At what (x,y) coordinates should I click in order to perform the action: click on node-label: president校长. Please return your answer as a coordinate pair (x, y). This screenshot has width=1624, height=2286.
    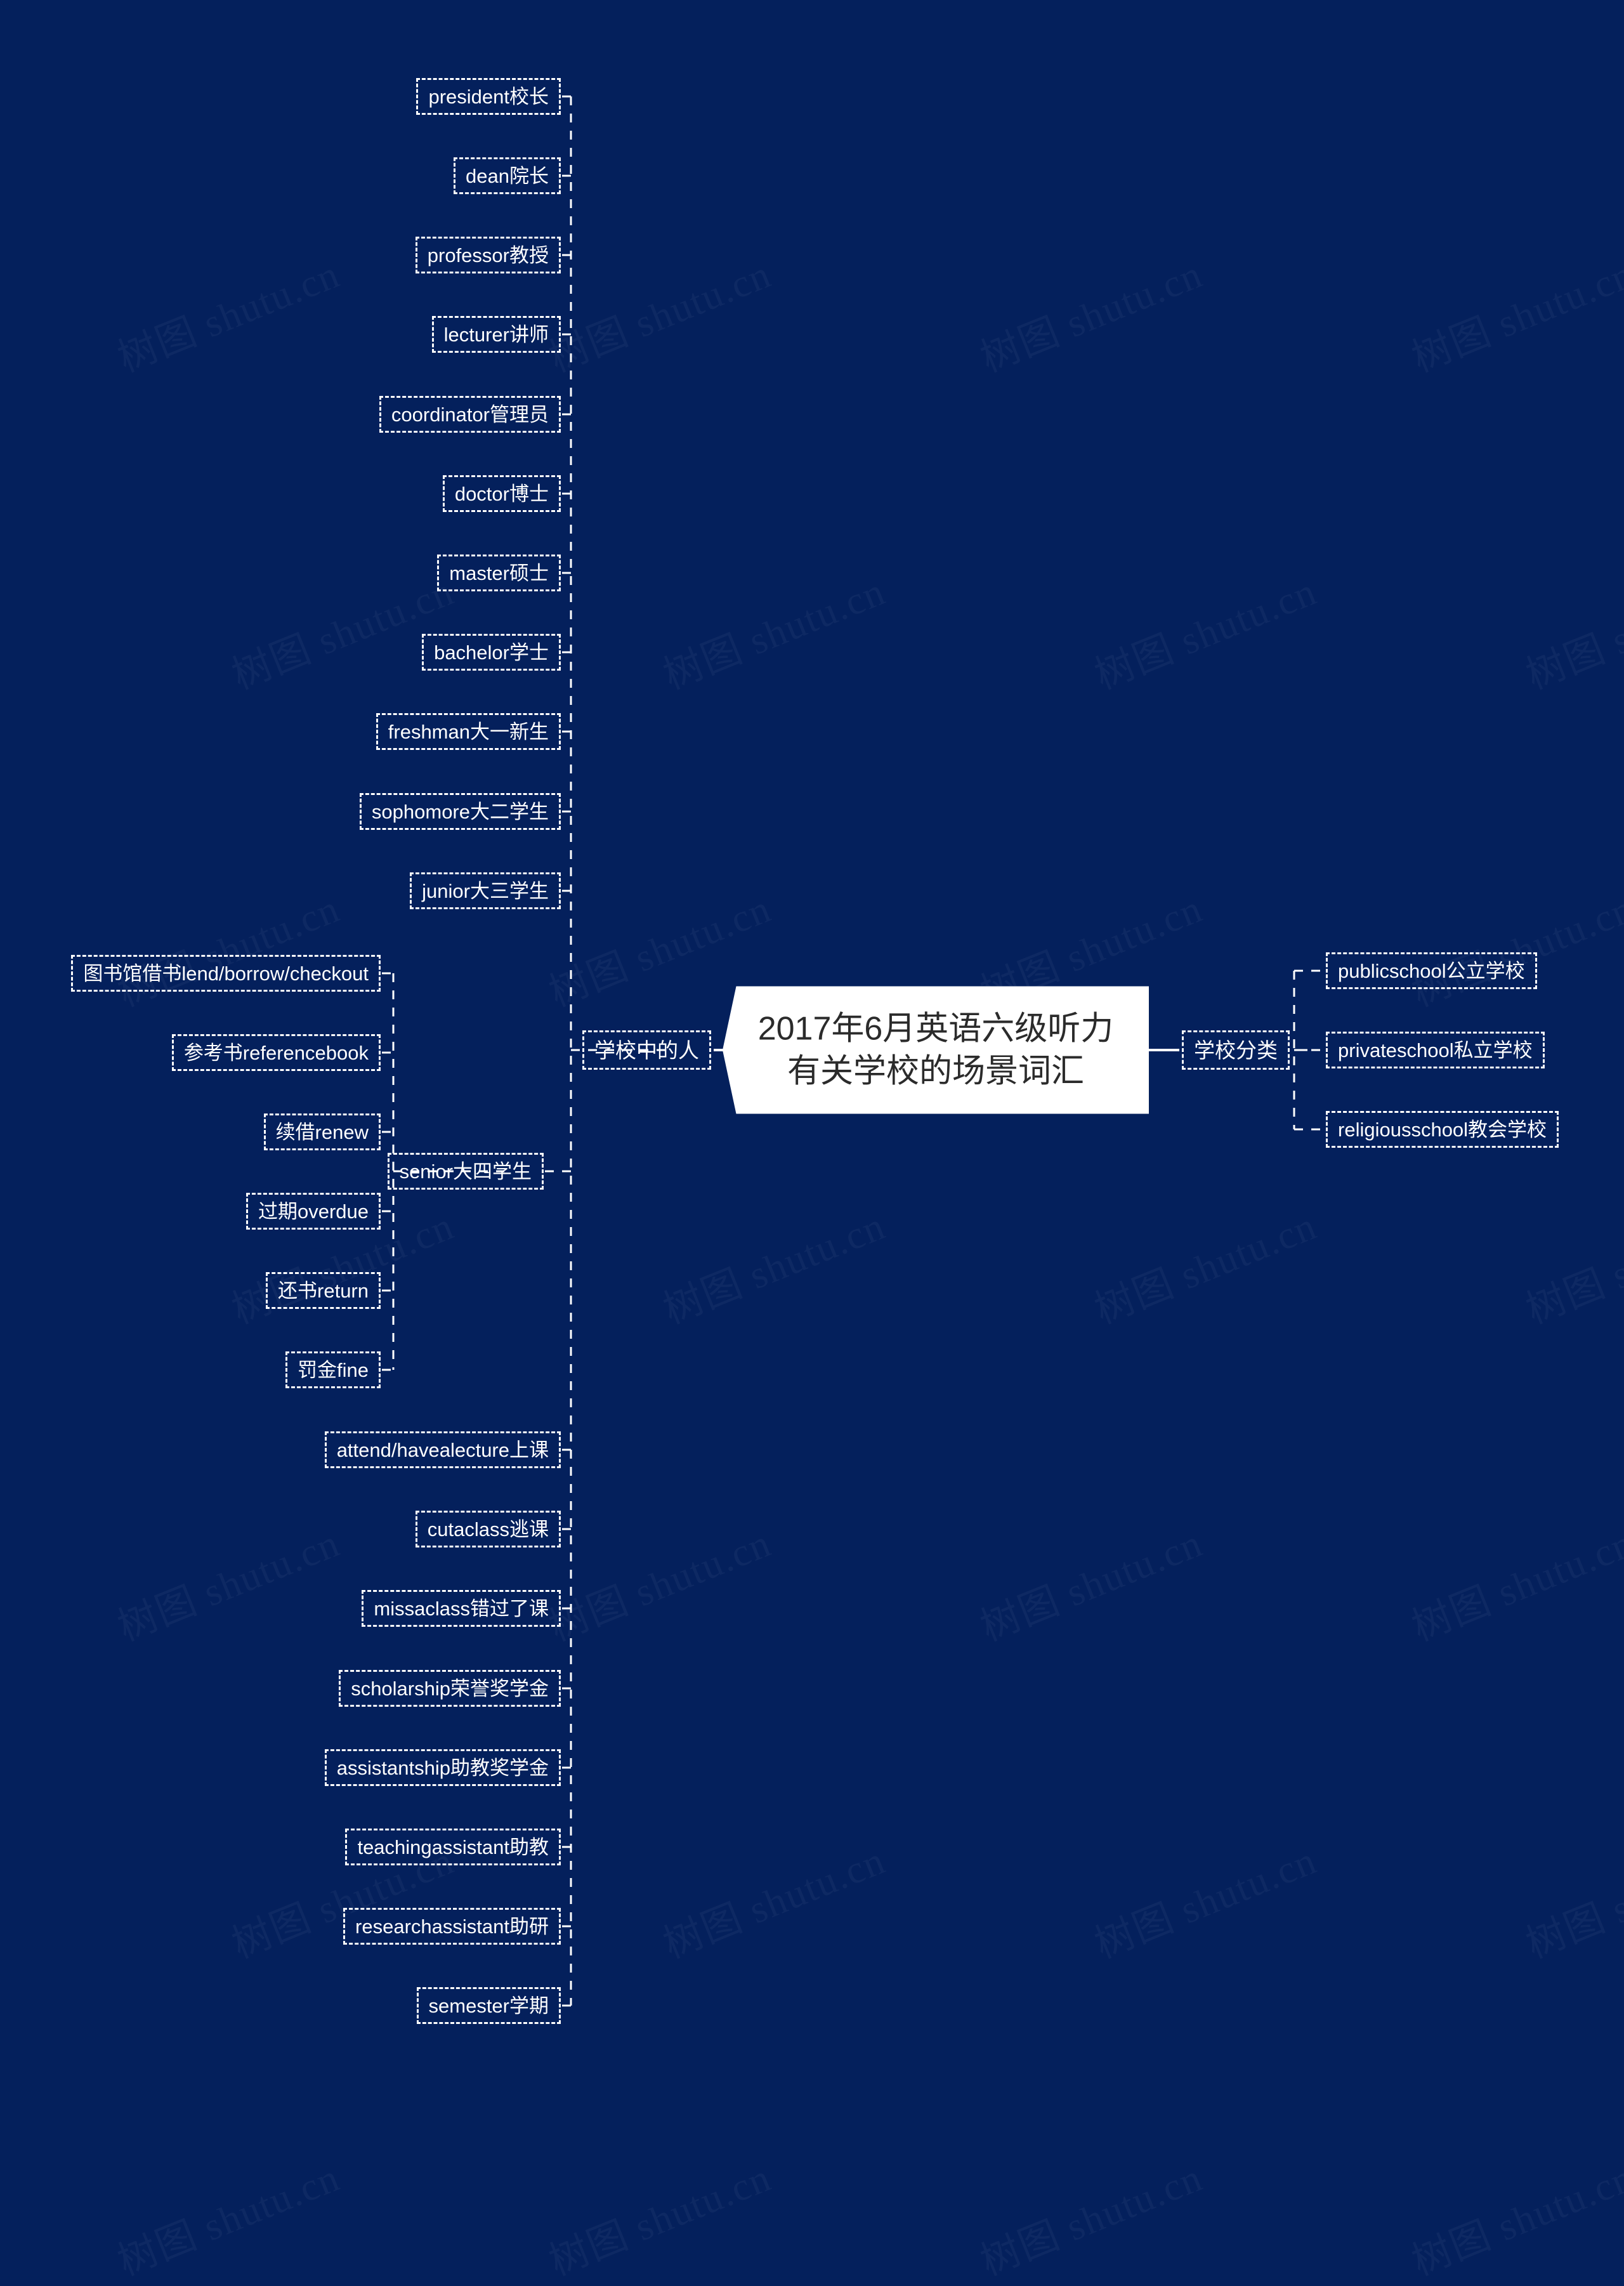
    Looking at the image, I should click on (489, 96).